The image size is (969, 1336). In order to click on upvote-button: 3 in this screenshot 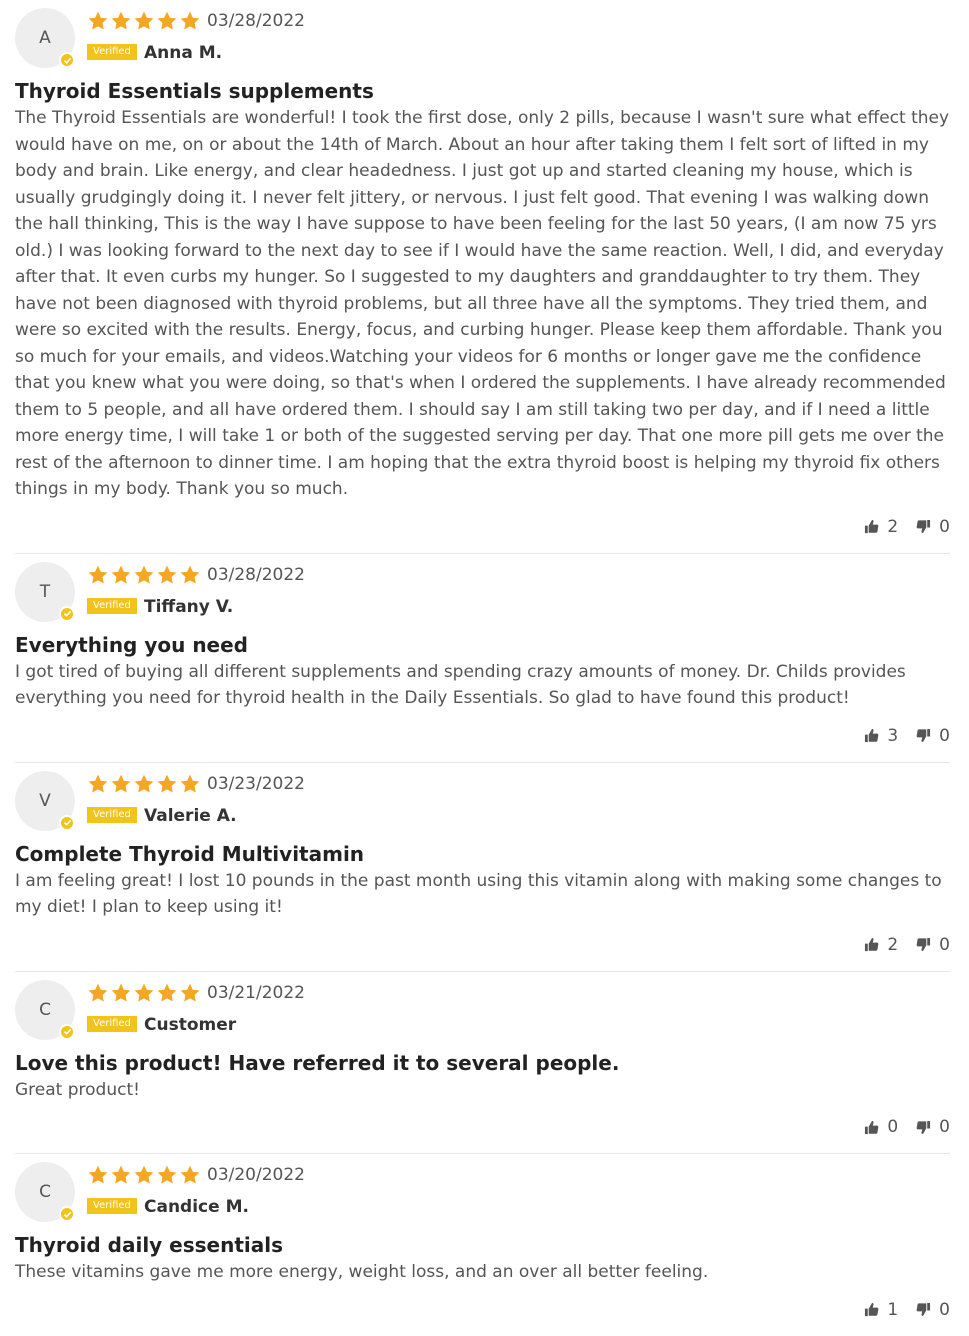, I will do `click(881, 736)`.